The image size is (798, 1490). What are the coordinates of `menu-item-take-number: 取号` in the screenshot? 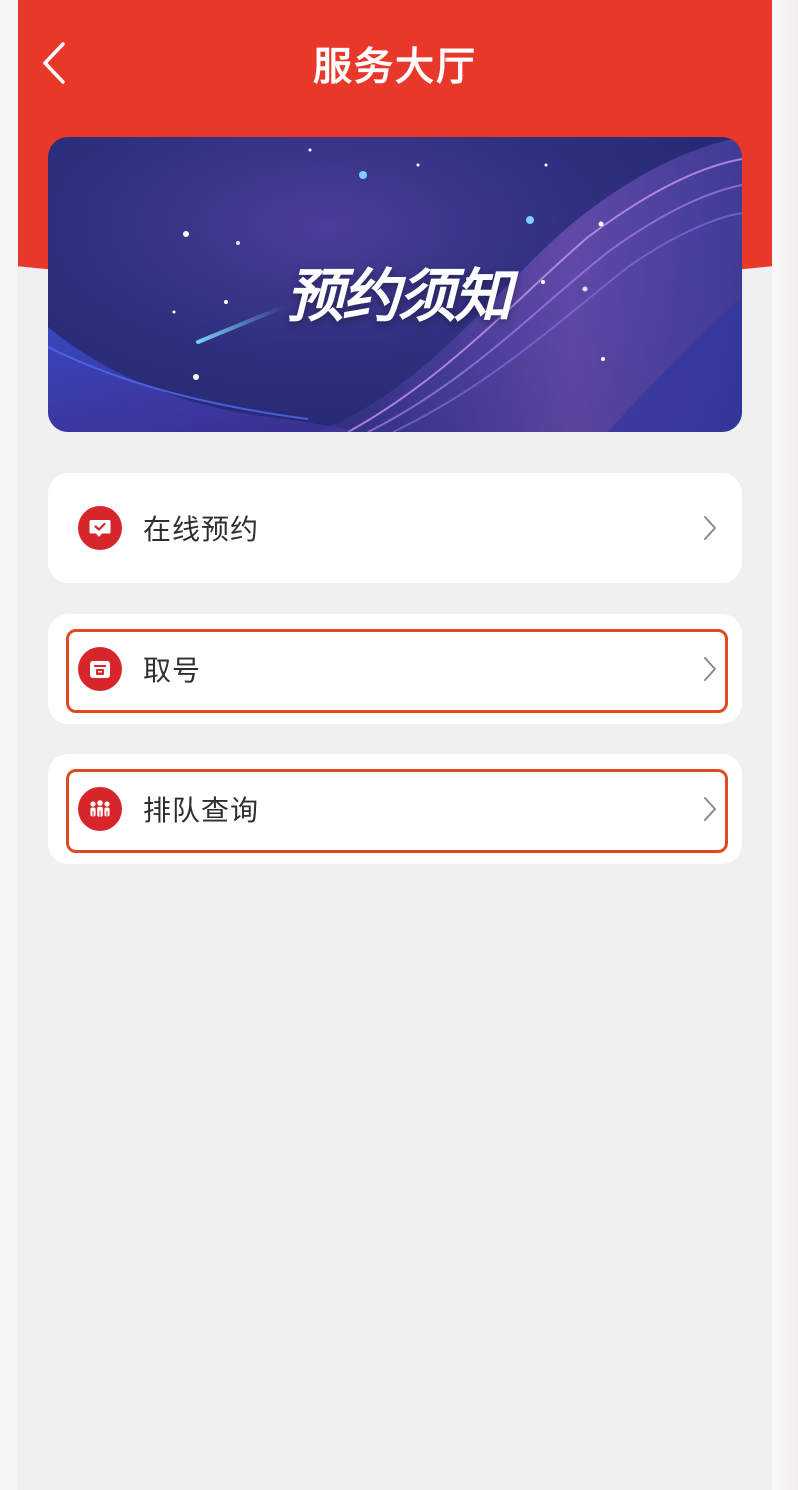 It's located at (395, 669).